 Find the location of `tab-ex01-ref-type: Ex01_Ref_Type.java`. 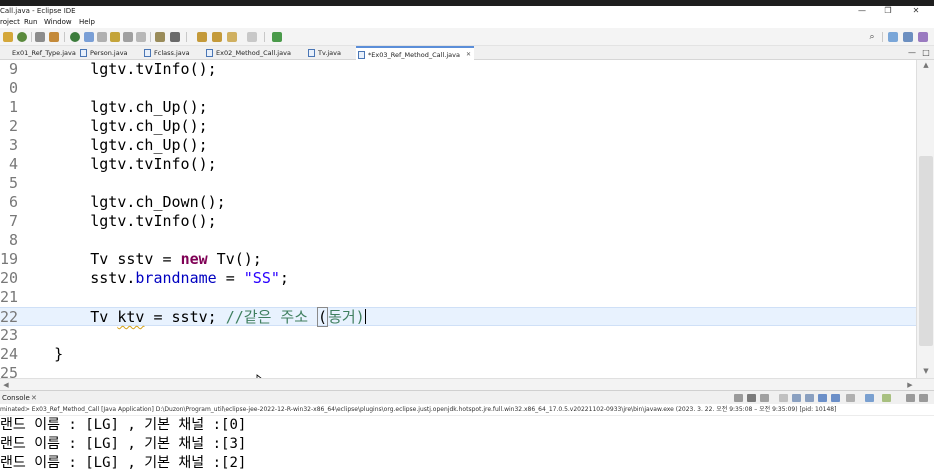

tab-ex01-ref-type: Ex01_Ref_Type.java is located at coordinates (38, 53).